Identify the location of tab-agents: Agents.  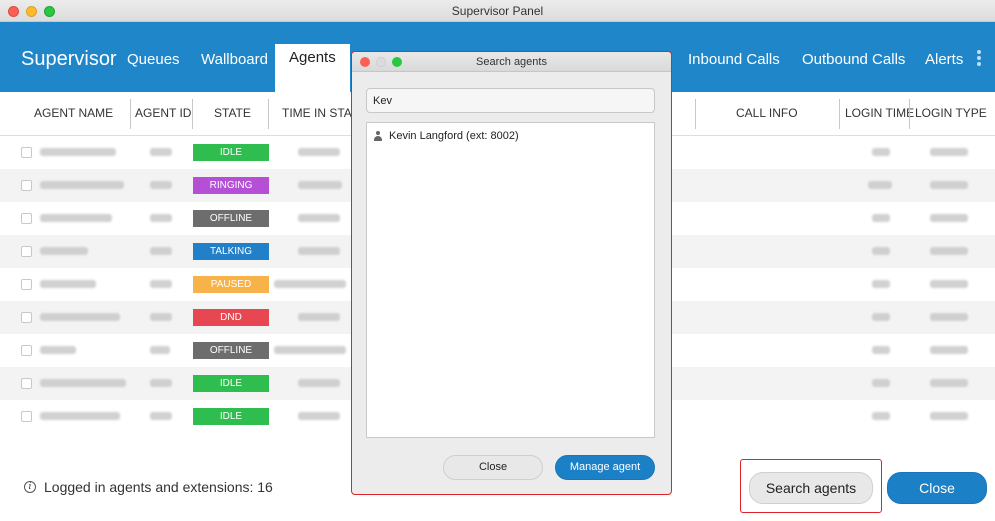
(312, 68).